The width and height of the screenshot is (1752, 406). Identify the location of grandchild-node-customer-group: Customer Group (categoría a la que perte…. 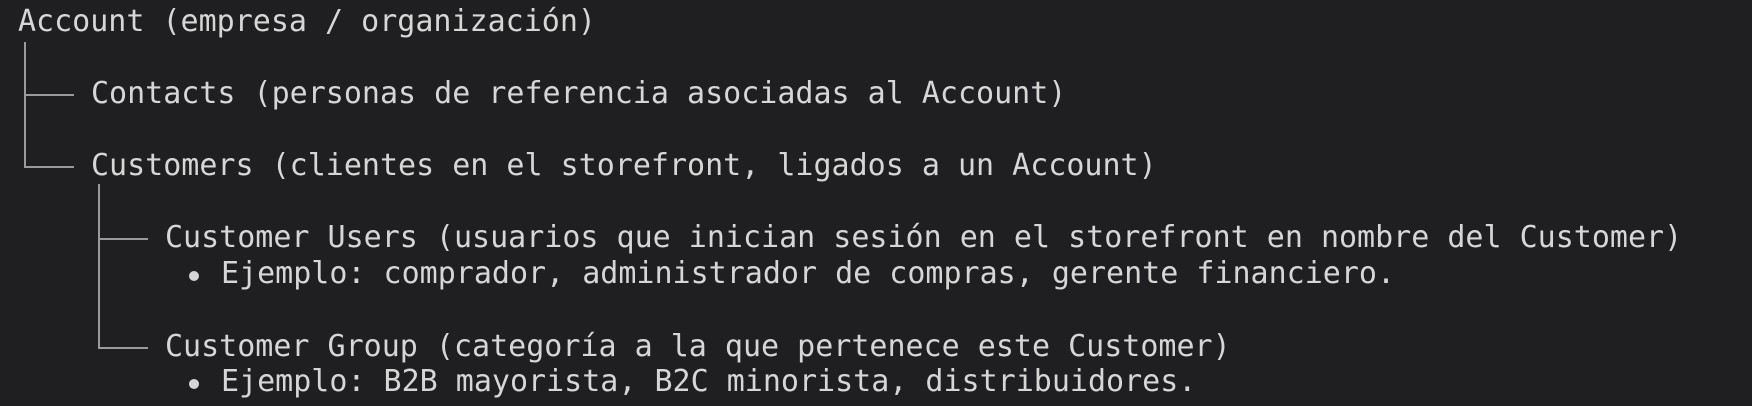
(698, 346).